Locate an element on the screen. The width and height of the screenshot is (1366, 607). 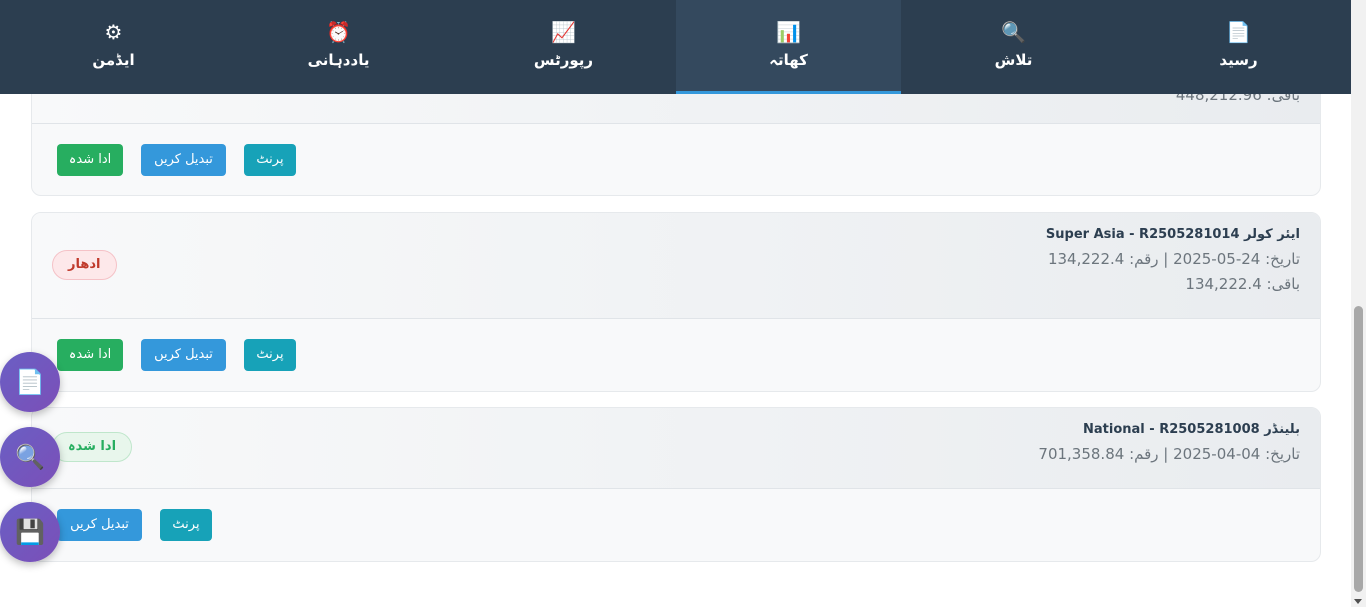
nav-tab-label: تلاش is located at coordinates (1013, 60).